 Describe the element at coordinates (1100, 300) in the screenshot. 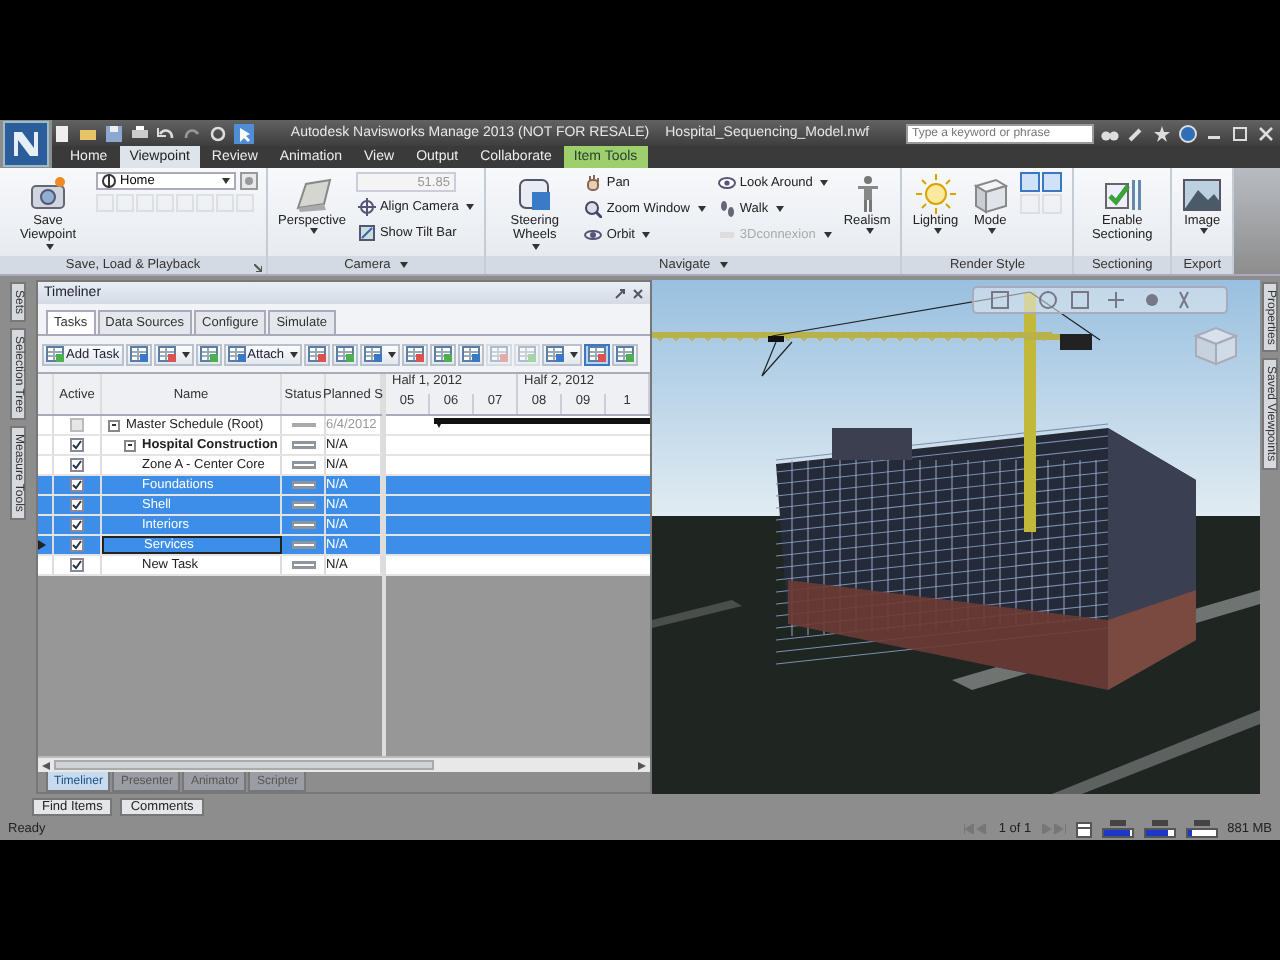

I see `navigation-bar` at that location.